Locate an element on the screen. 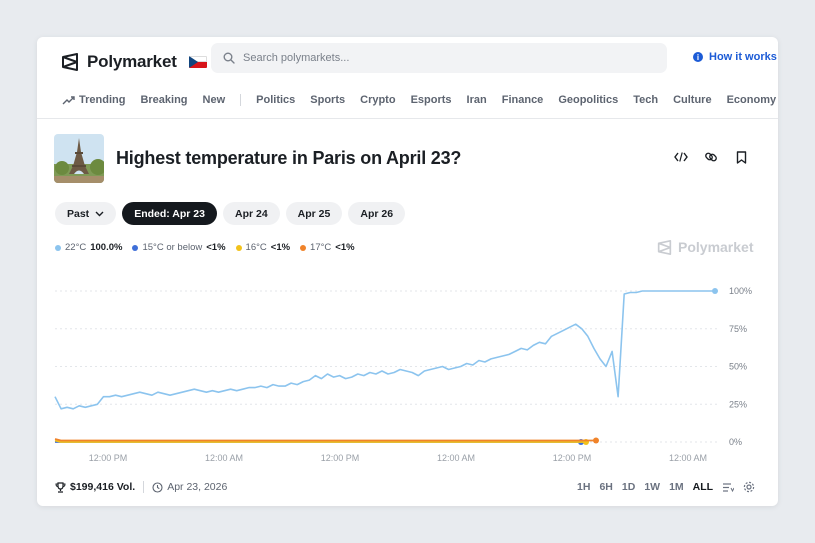 The height and width of the screenshot is (543, 815). code-icon is located at coordinates (681, 157).